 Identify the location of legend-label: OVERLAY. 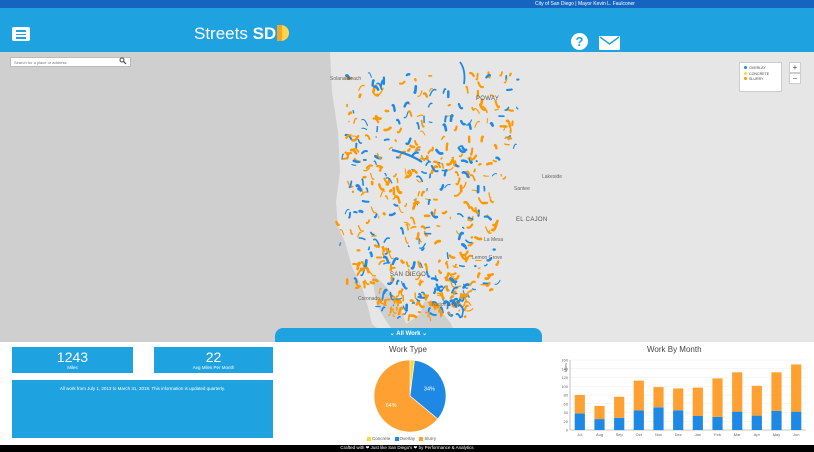
(757, 68).